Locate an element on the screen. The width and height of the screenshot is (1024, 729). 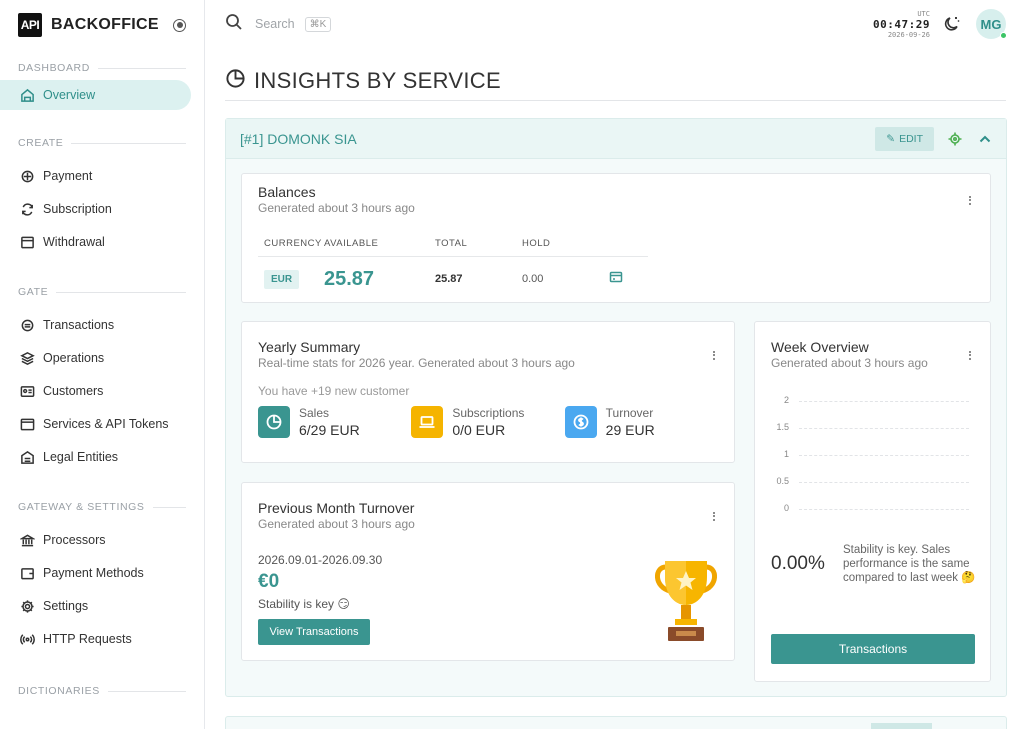
brand-logo: API is located at coordinates (30, 25).